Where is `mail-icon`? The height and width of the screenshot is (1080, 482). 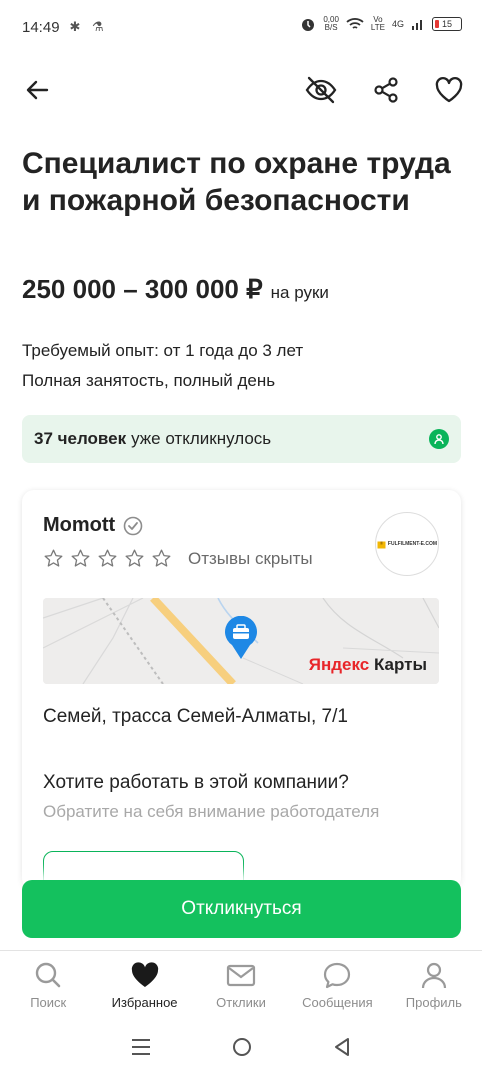
mail-icon is located at coordinates (241, 975).